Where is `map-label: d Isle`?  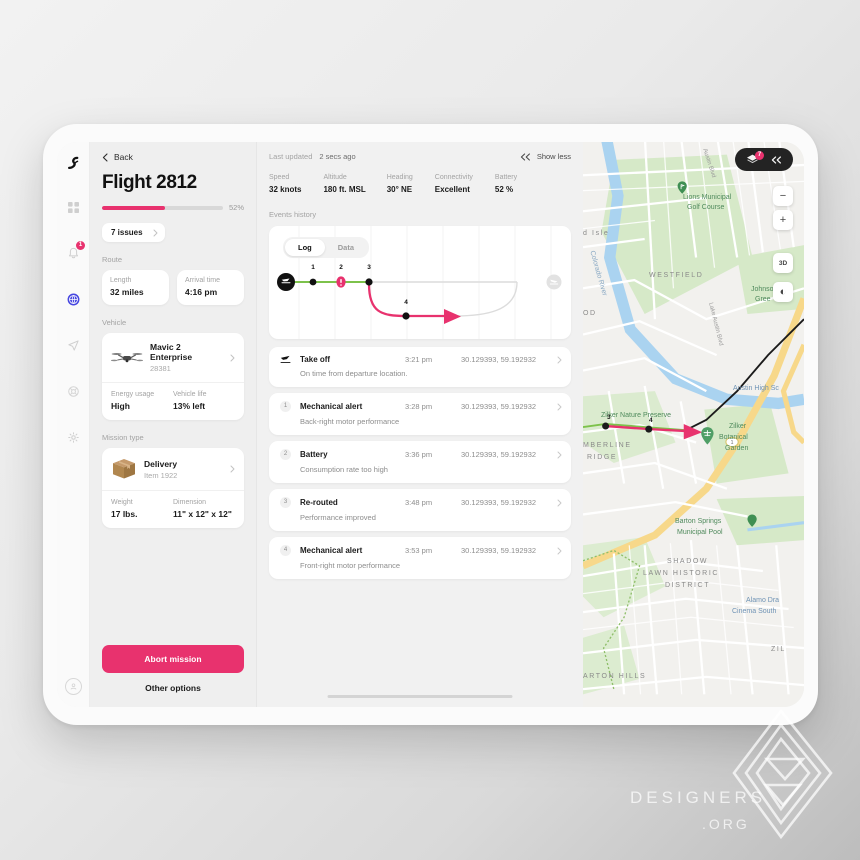
map-label: d Isle is located at coordinates (596, 233).